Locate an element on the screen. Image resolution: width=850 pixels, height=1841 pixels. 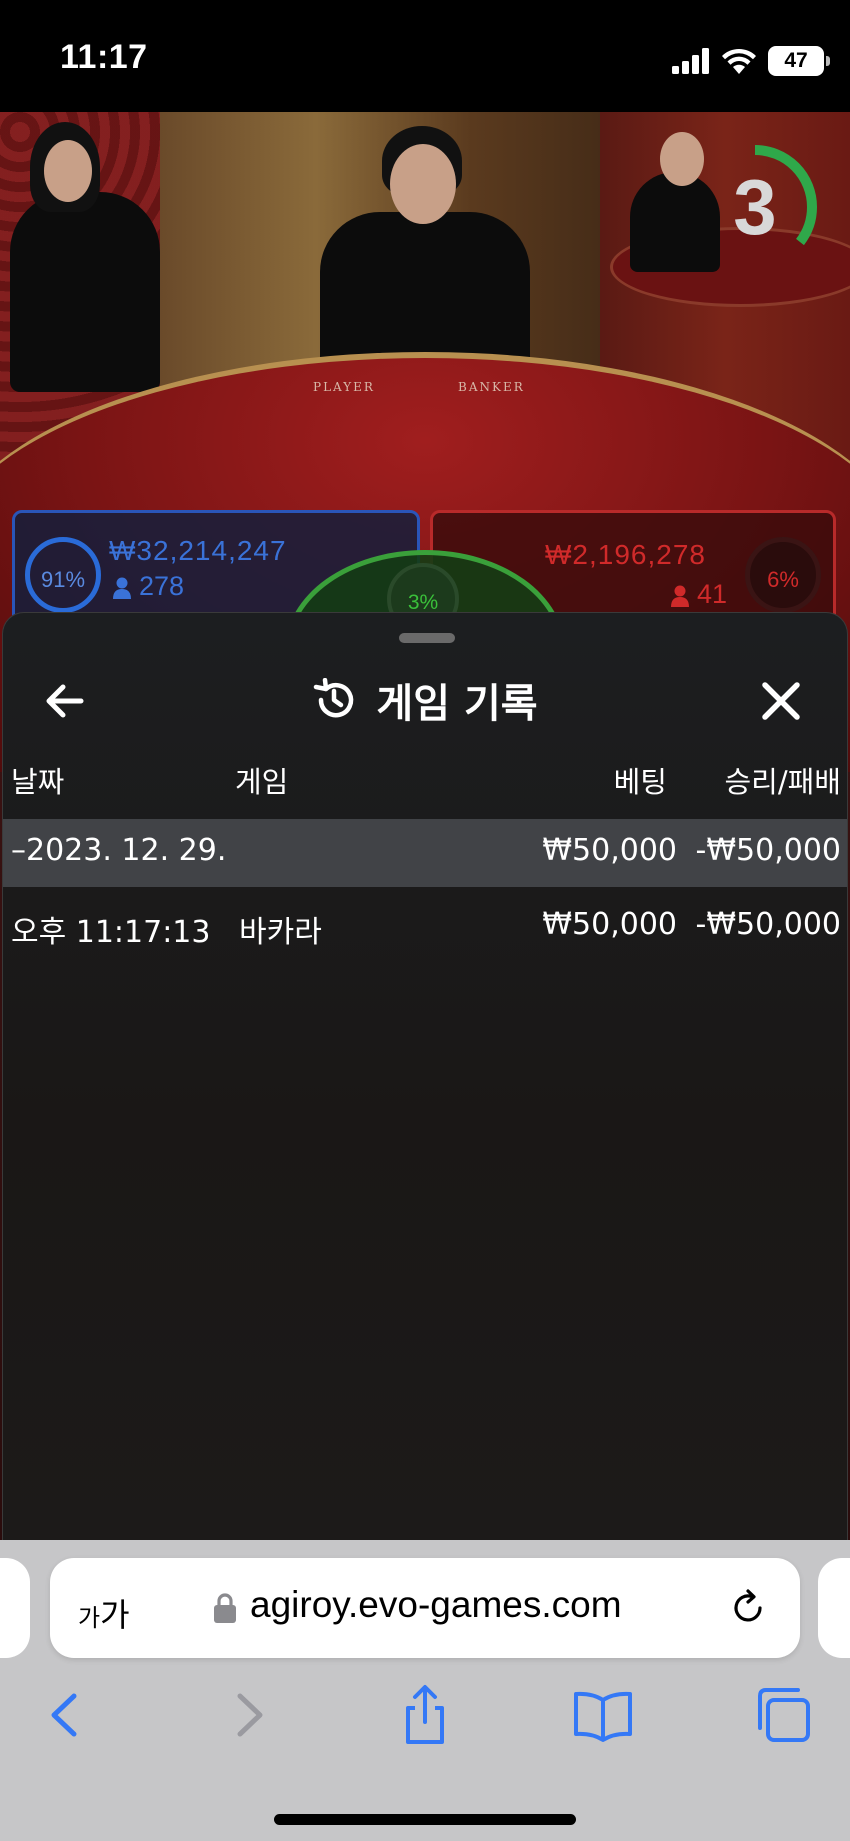
banker-total-amount: ₩2,196,278 is located at coordinates (625, 554).